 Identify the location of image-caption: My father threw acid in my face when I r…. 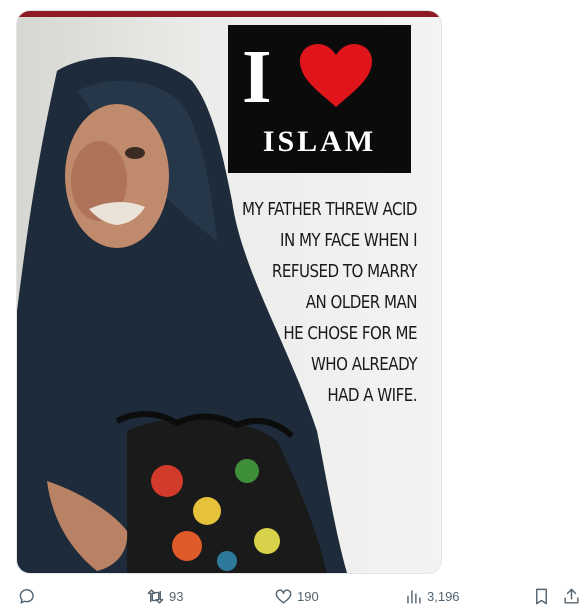
(323, 303).